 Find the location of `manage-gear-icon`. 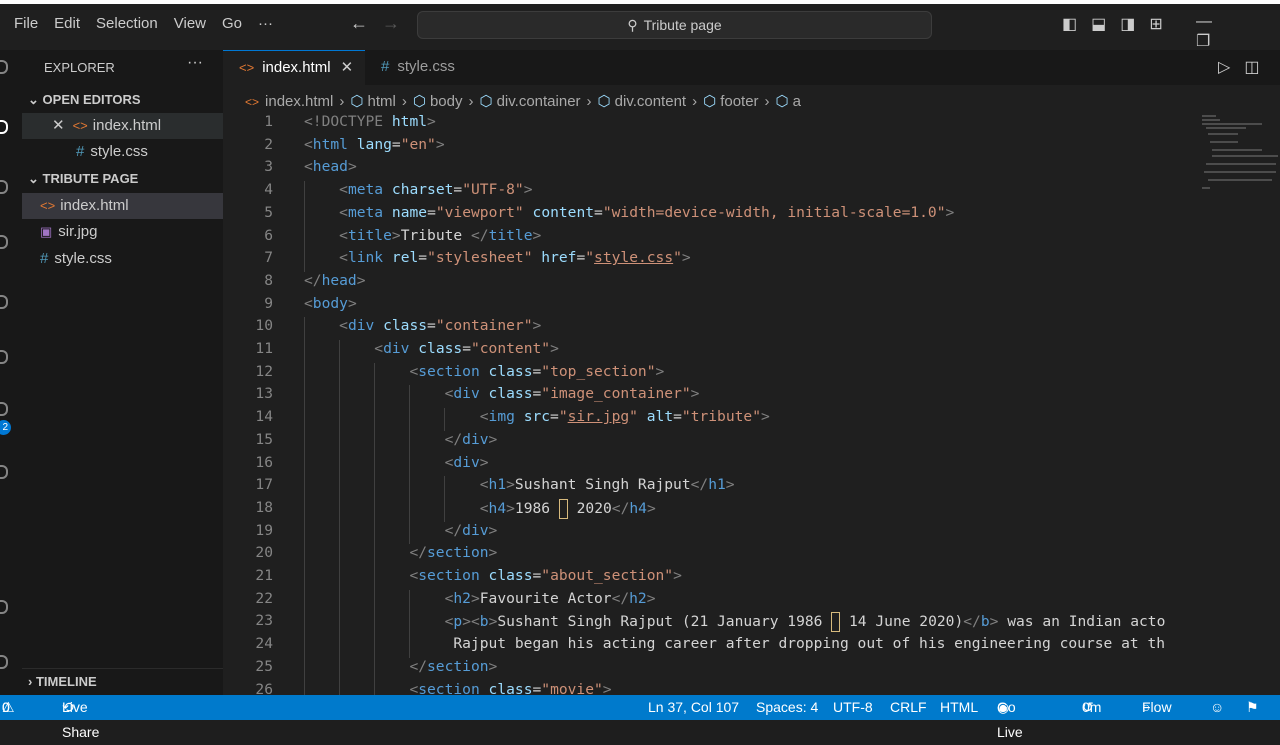

manage-gear-icon is located at coordinates (4, 662).